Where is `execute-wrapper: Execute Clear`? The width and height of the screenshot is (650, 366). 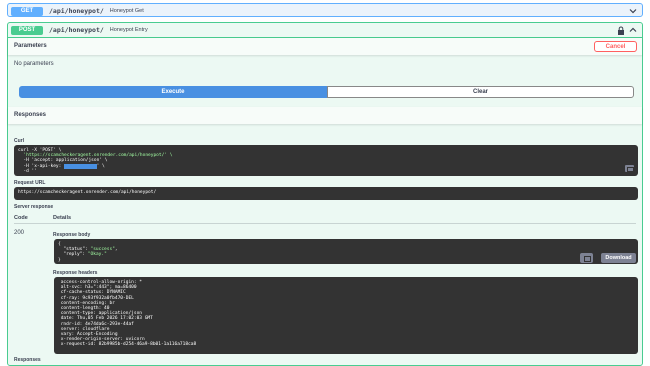
execute-wrapper: Execute Clear is located at coordinates (326, 92).